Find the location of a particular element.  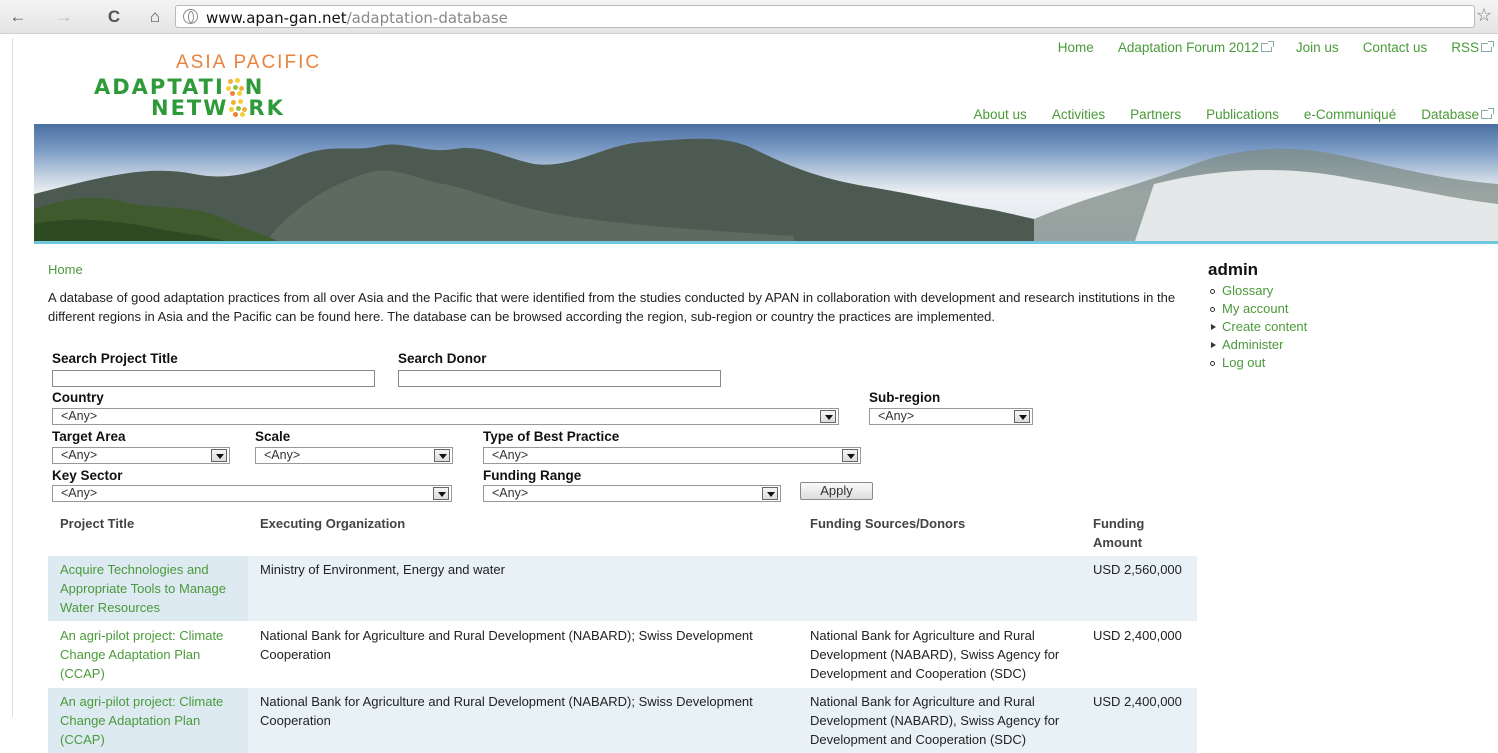

type-select: <Any> is located at coordinates (672, 455).